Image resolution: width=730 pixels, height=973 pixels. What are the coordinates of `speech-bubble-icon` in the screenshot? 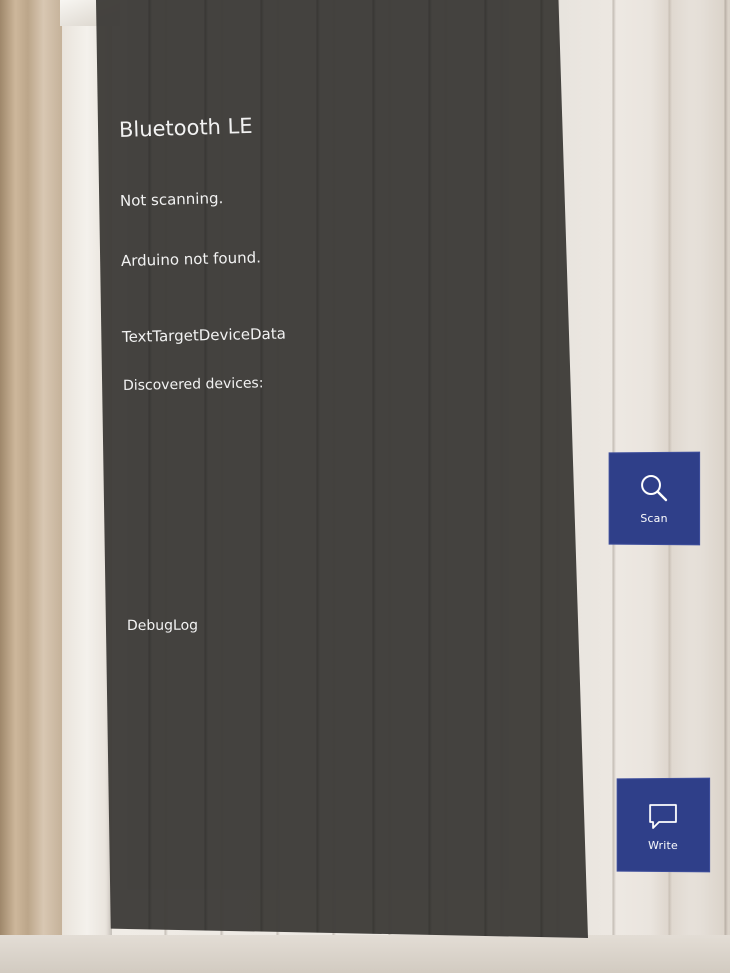 It's located at (663, 815).